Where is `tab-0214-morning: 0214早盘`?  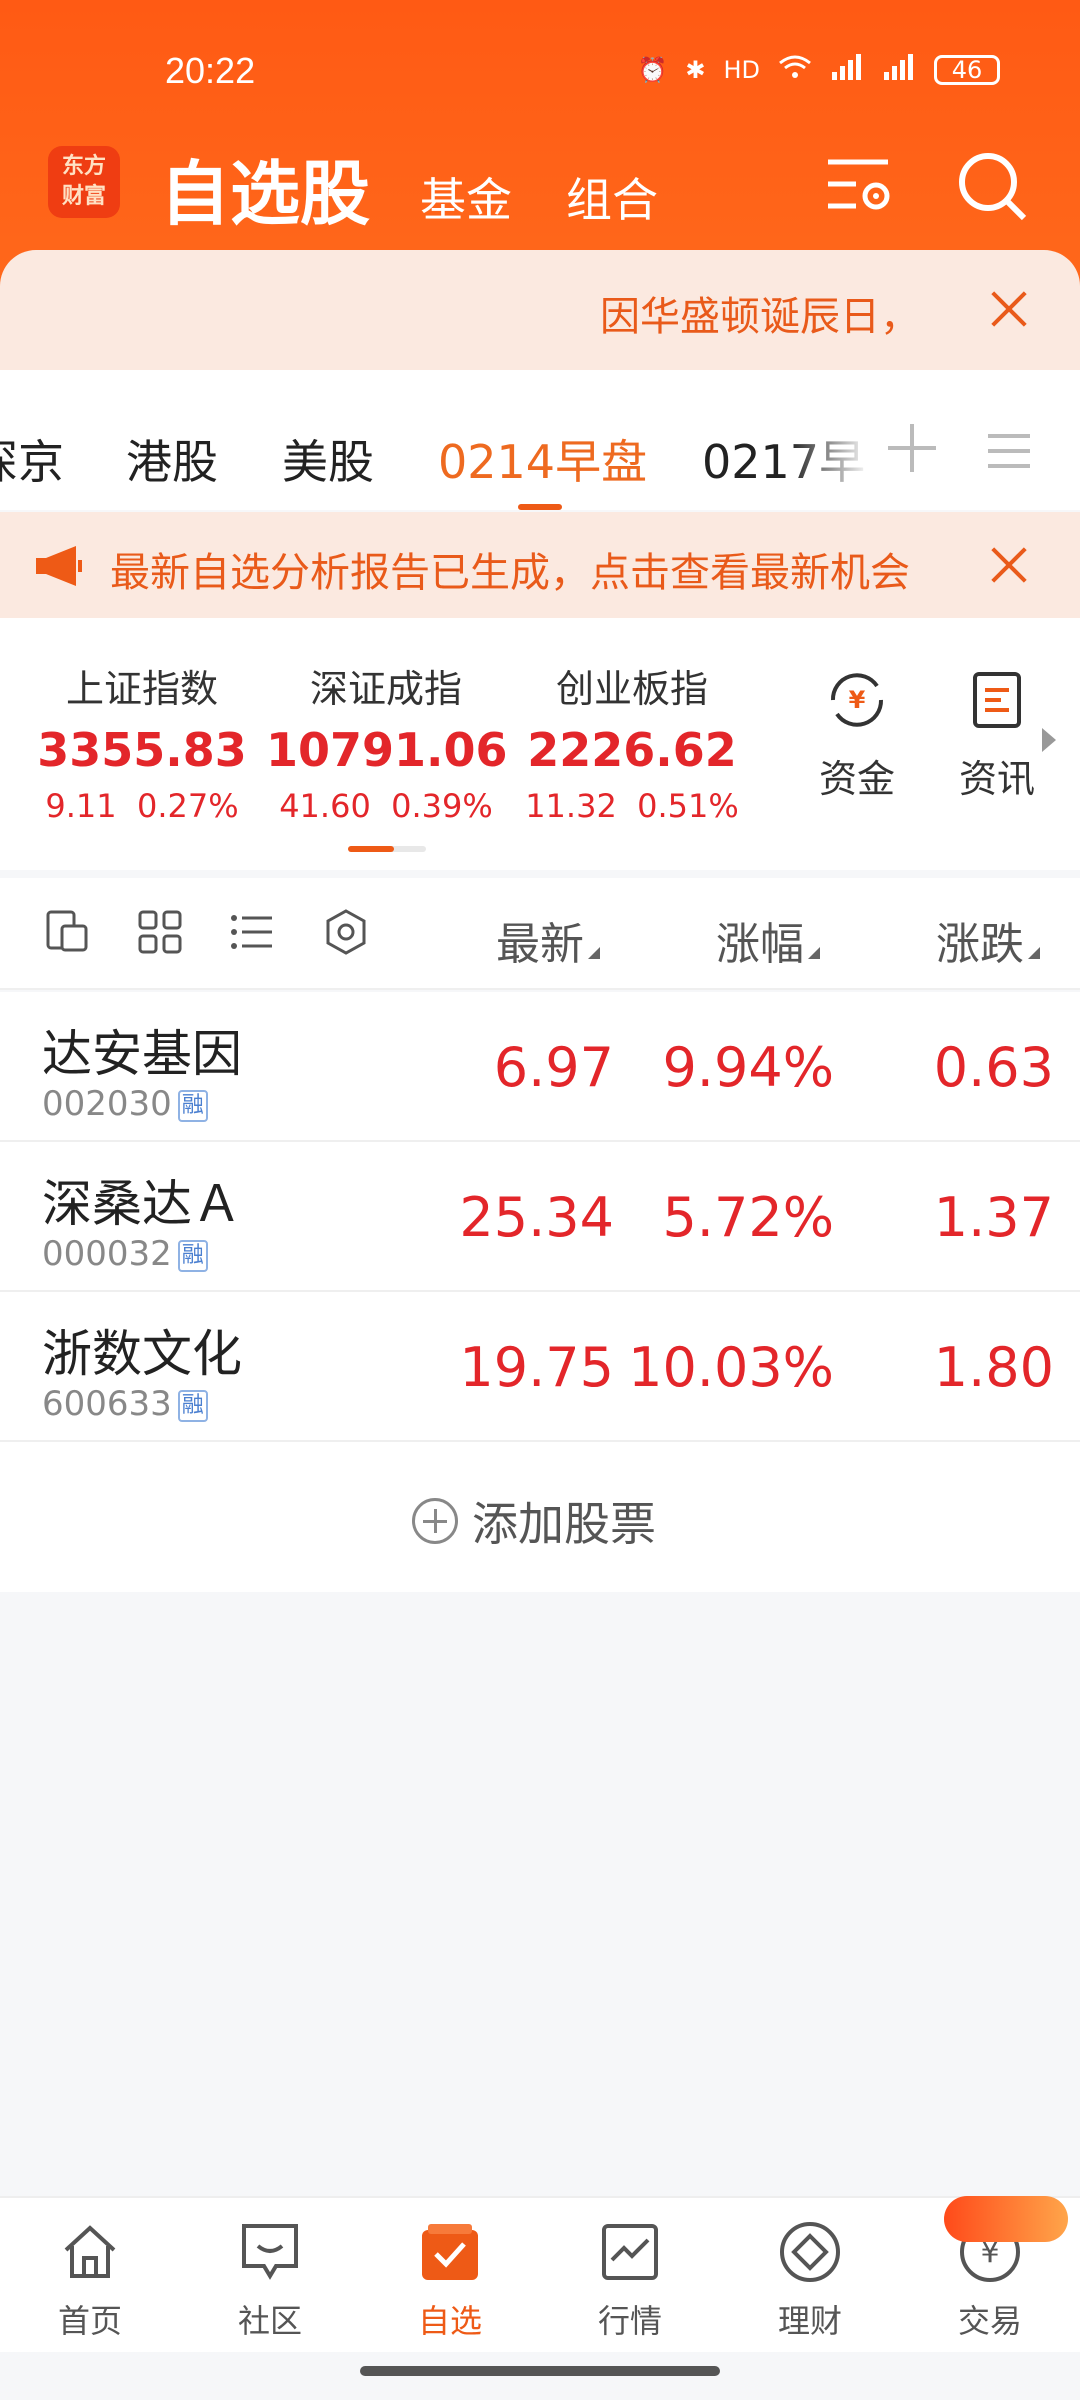 tab-0214-morning: 0214早盘 is located at coordinates (542, 459).